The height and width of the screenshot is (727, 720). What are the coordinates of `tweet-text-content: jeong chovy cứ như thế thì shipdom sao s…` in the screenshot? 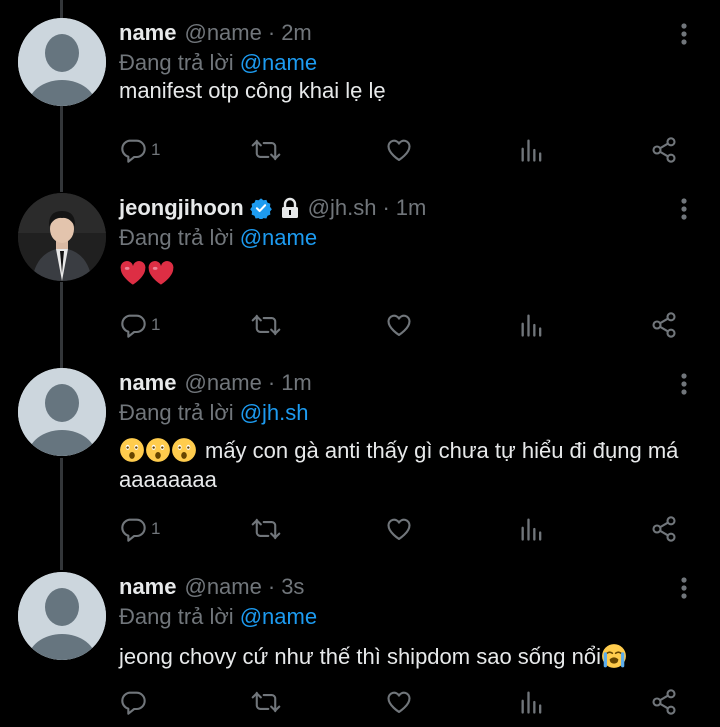 It's located at (360, 656).